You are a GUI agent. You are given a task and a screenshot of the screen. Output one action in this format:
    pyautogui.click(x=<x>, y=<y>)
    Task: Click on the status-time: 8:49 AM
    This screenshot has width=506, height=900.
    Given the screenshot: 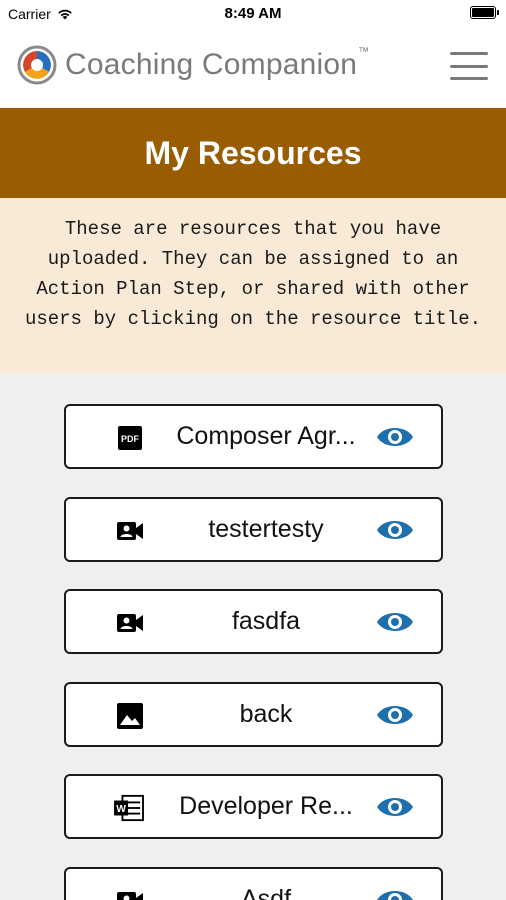 What is the action you would take?
    pyautogui.click(x=253, y=13)
    